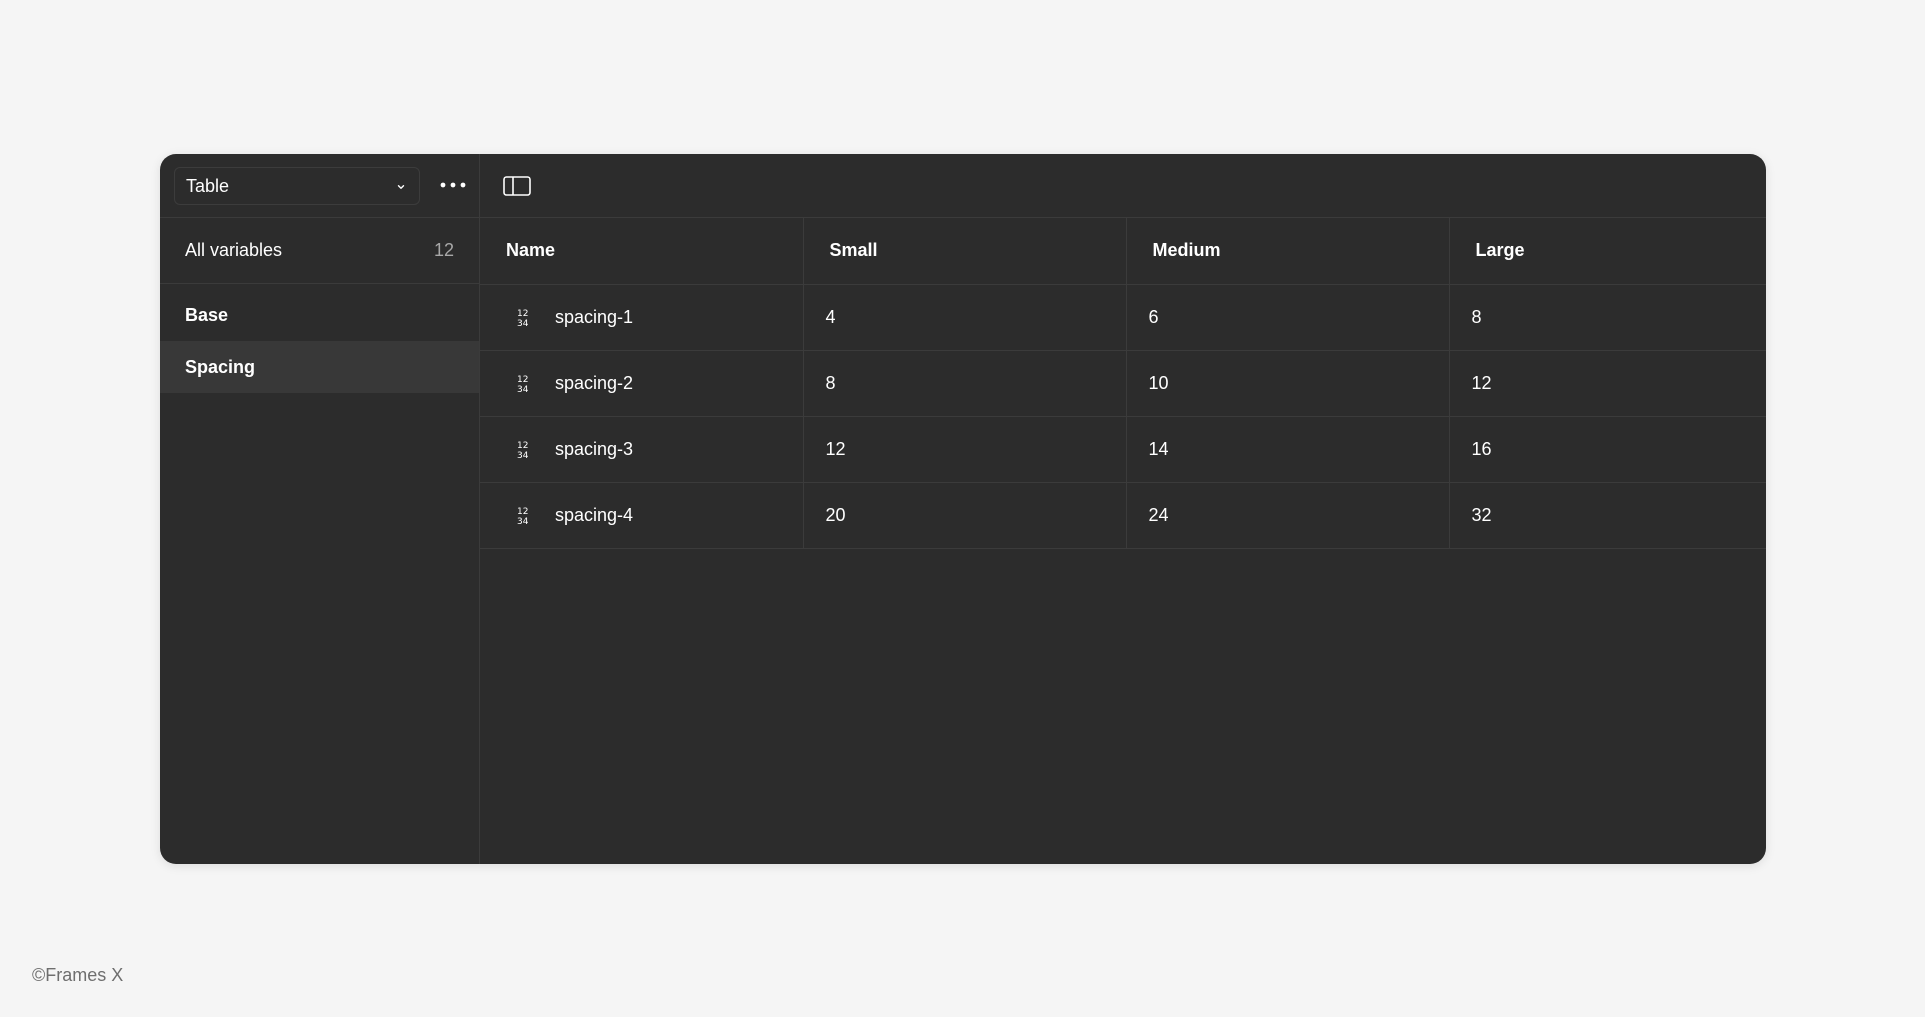  Describe the element at coordinates (297, 186) in the screenshot. I see `view-mode-select: Table` at that location.